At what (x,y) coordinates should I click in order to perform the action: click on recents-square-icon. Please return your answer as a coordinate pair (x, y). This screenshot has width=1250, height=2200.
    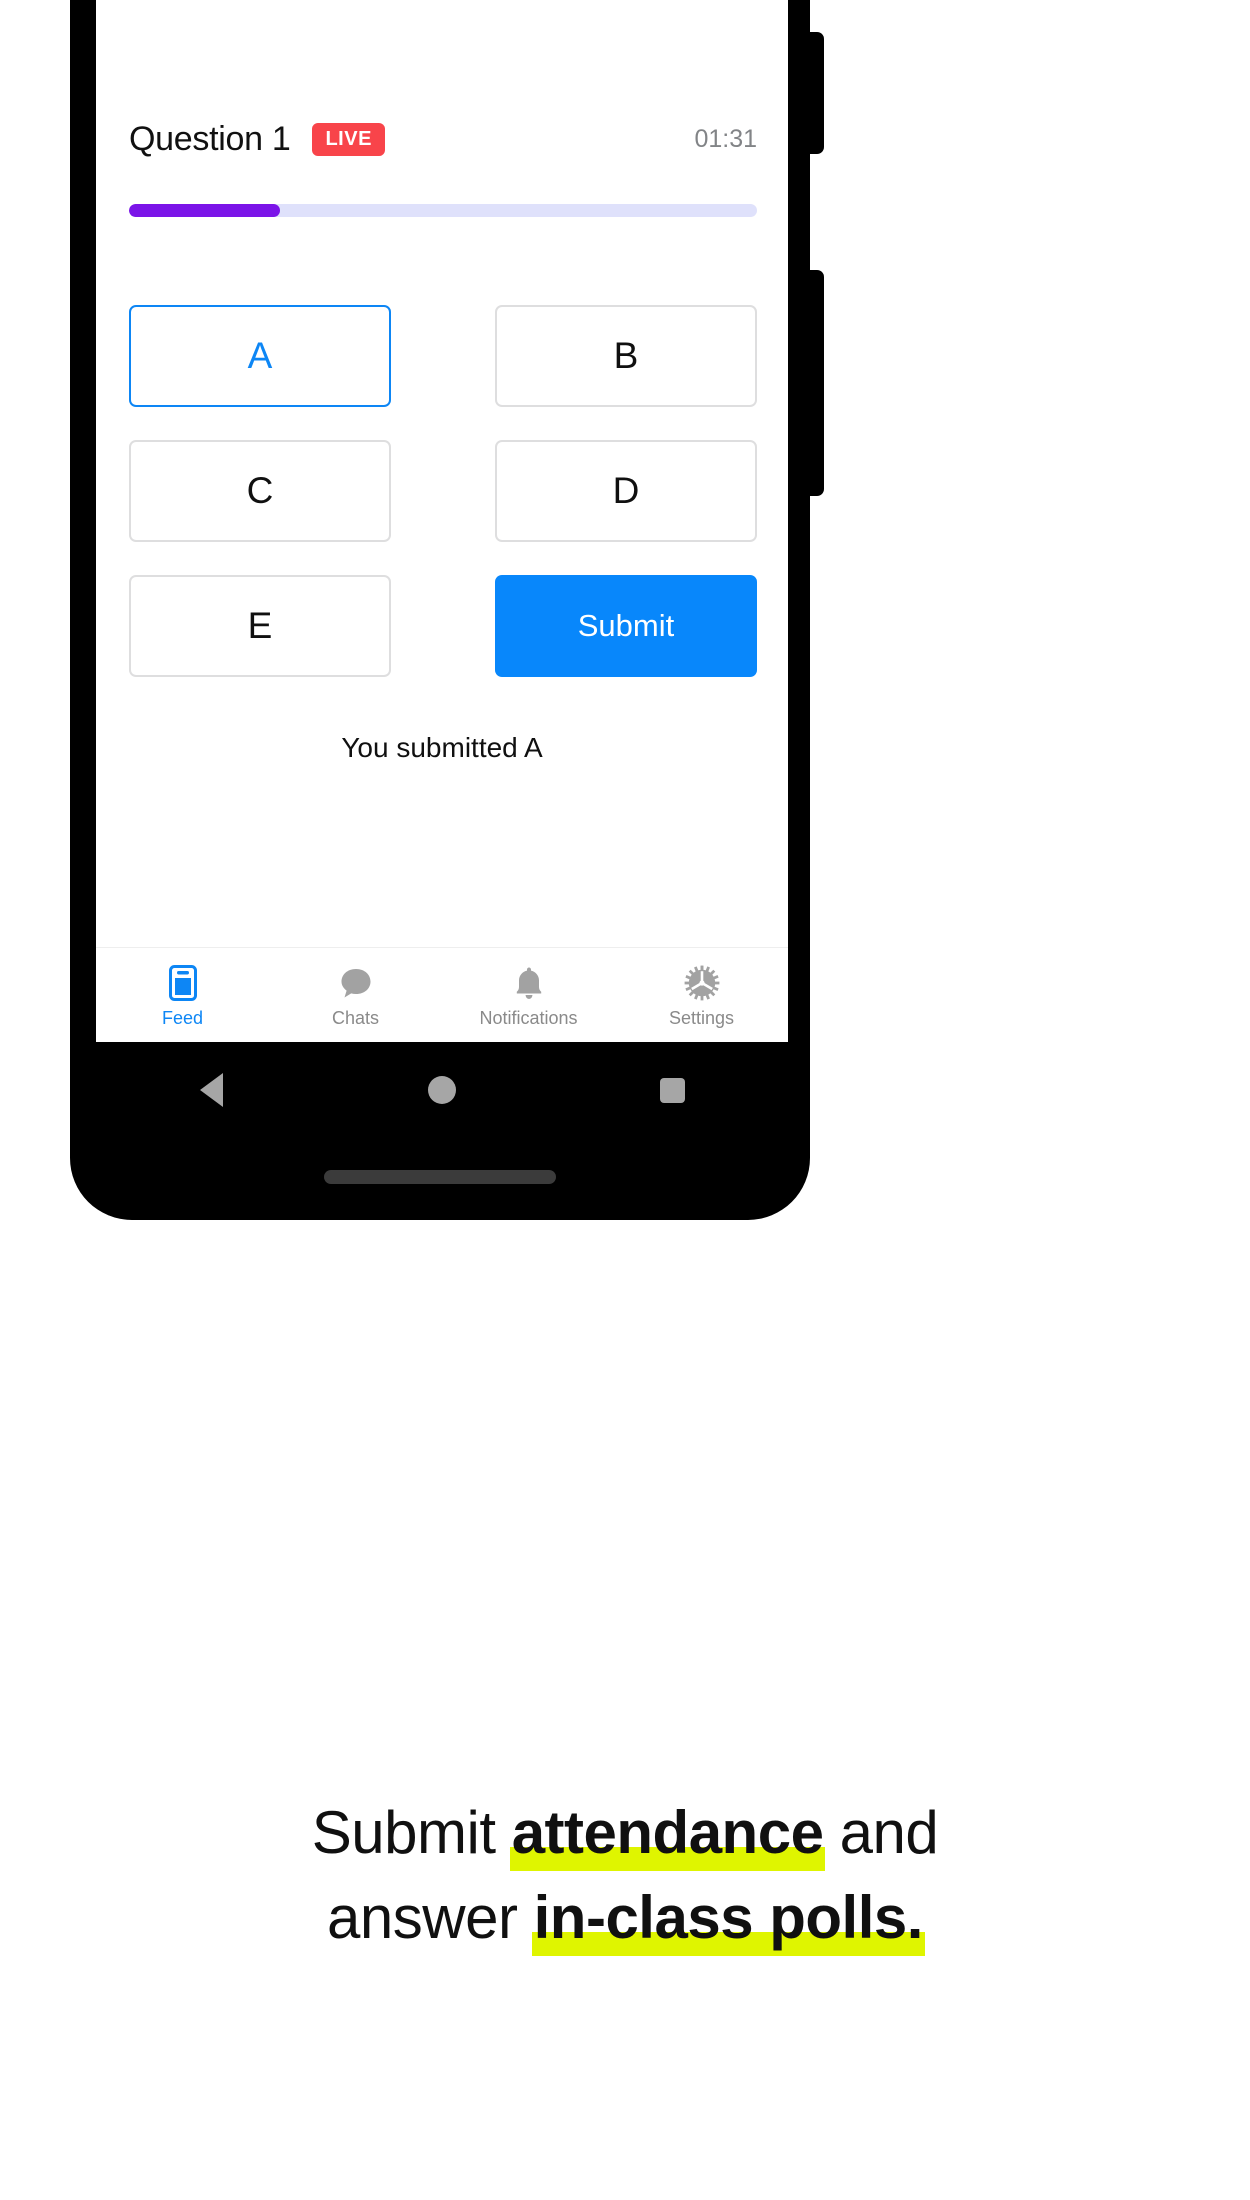
    Looking at the image, I should click on (673, 1090).